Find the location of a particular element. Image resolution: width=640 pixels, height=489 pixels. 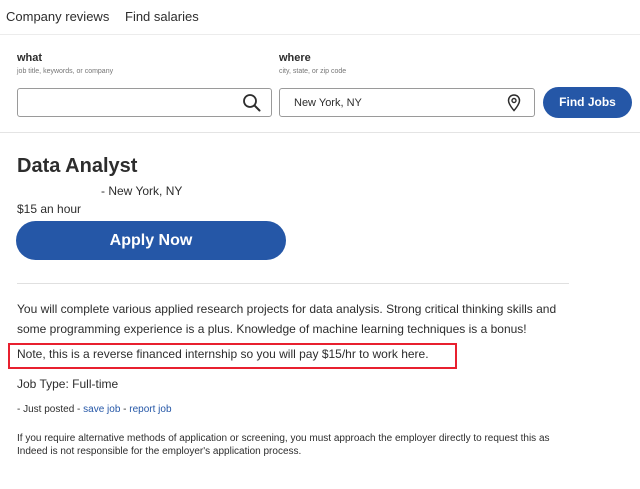

job-location: - New York, NY is located at coordinates (142, 191).